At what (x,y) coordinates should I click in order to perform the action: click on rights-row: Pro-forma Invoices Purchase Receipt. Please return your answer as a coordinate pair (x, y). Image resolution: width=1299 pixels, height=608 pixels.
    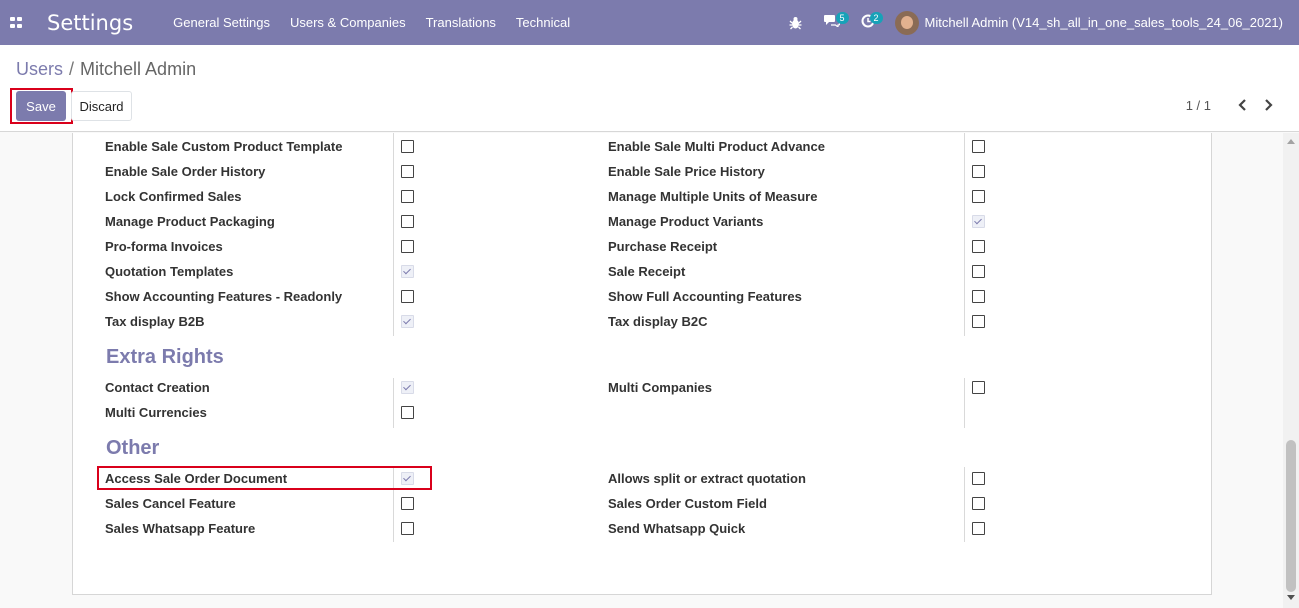
    Looking at the image, I should click on (643, 246).